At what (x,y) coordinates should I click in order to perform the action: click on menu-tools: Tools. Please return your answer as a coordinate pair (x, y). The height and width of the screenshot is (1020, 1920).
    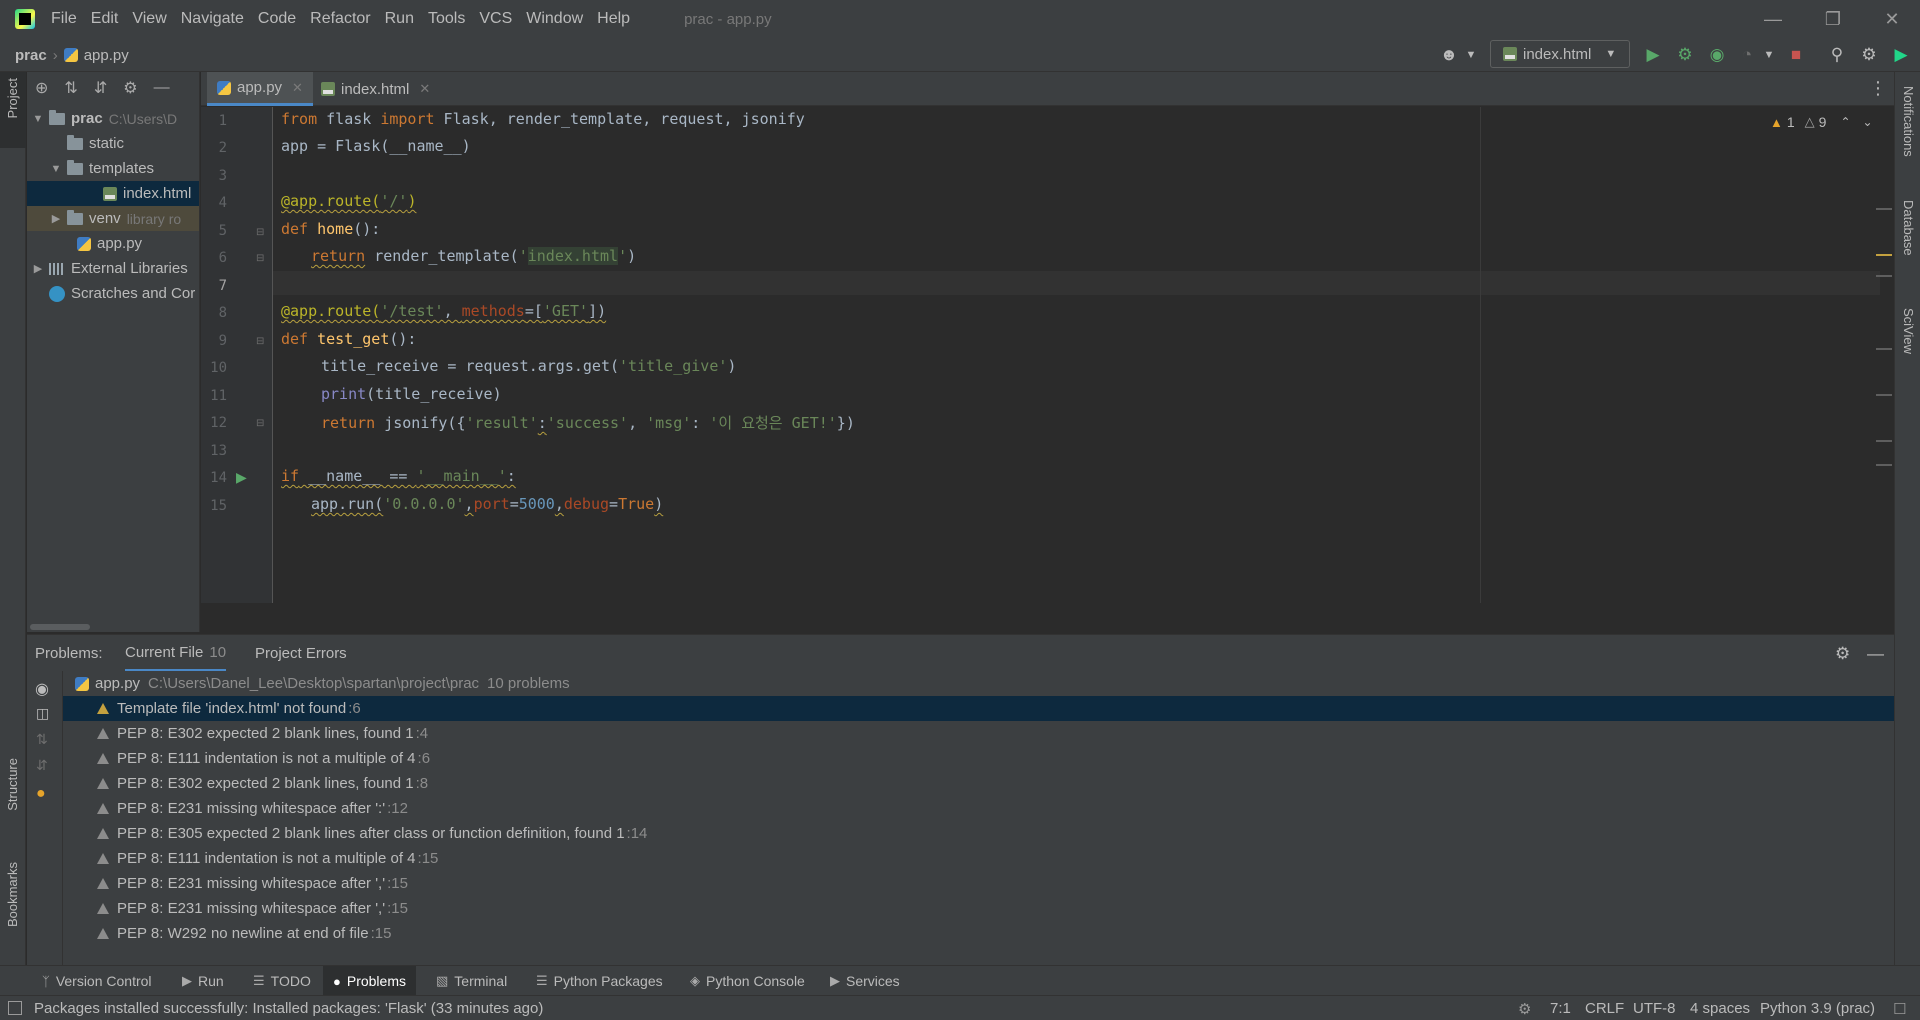
    Looking at the image, I should click on (446, 19).